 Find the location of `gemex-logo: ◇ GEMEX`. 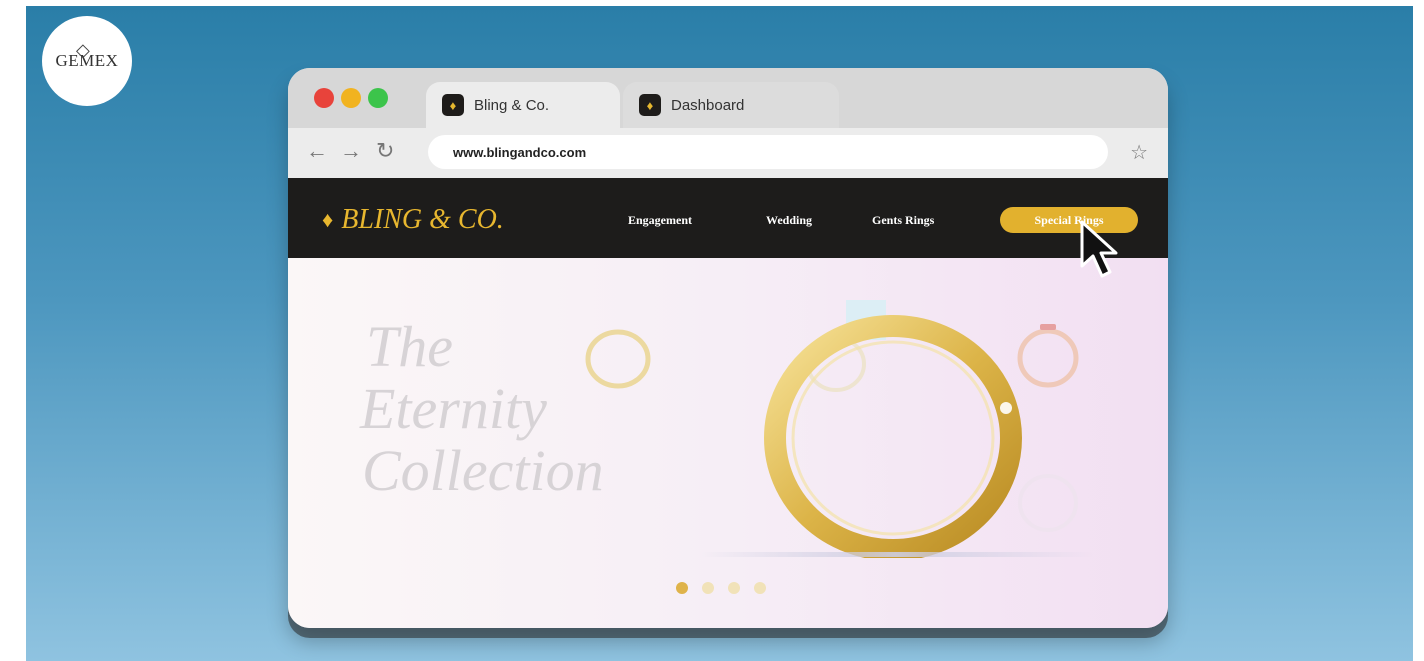

gemex-logo: ◇ GEMEX is located at coordinates (87, 61).